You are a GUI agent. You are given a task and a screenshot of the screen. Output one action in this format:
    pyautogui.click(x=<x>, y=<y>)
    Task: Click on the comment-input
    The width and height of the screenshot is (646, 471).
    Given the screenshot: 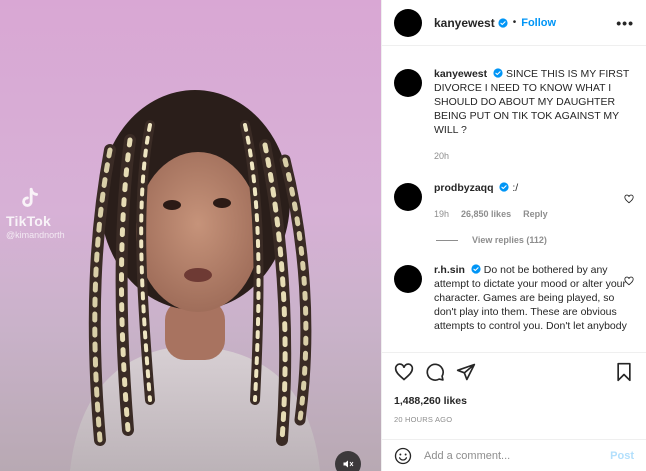 What is the action you would take?
    pyautogui.click(x=517, y=455)
    